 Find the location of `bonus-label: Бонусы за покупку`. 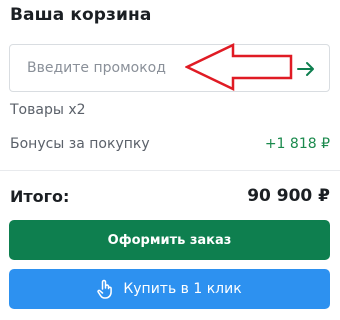

bonus-label: Бонусы за покупку is located at coordinates (80, 144).